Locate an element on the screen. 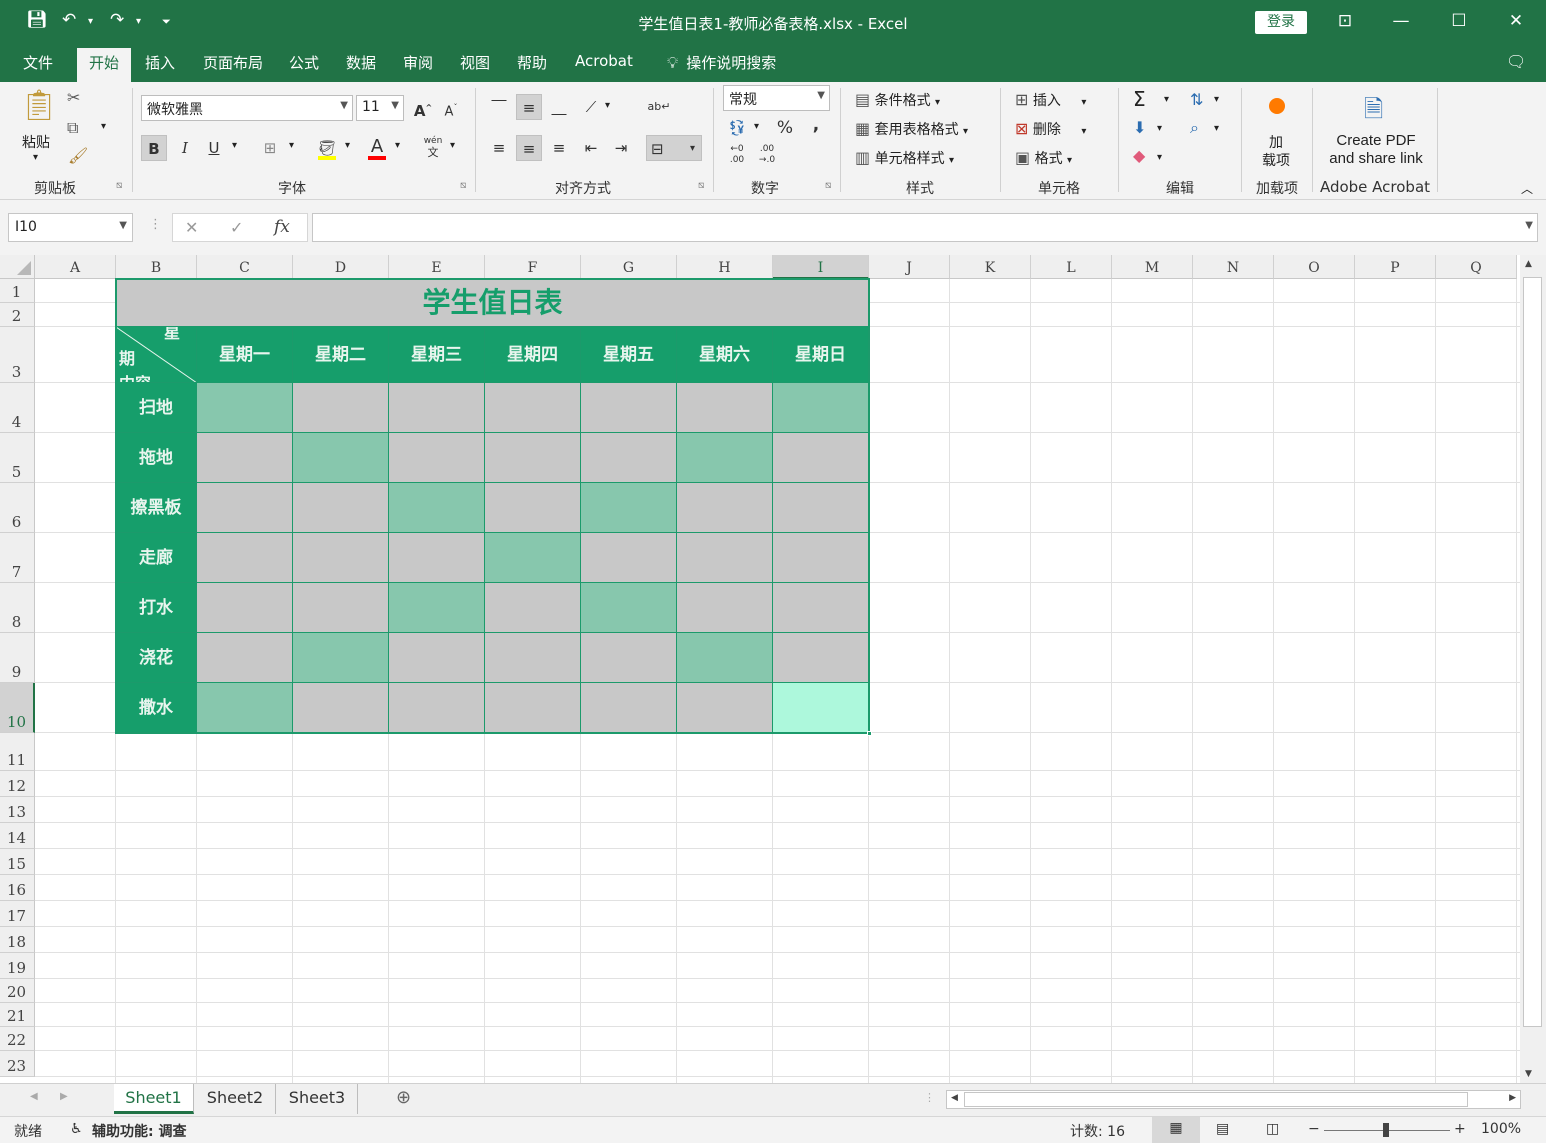  copy-dropdown-icon: ▾ is located at coordinates (103, 126).